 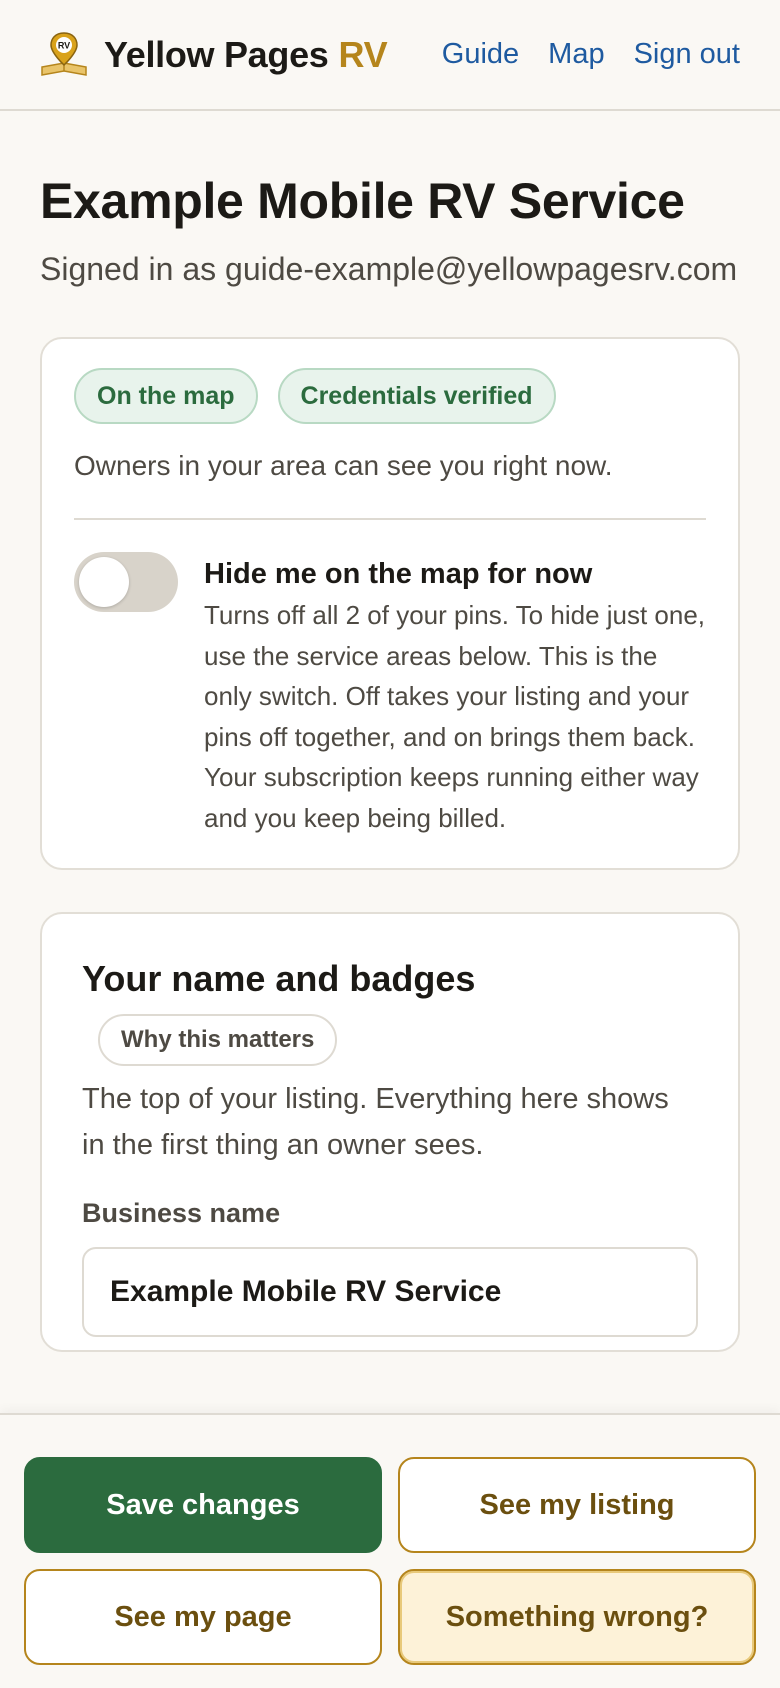 I want to click on credentials-verified-badge: Credentials verified, so click(x=416, y=396).